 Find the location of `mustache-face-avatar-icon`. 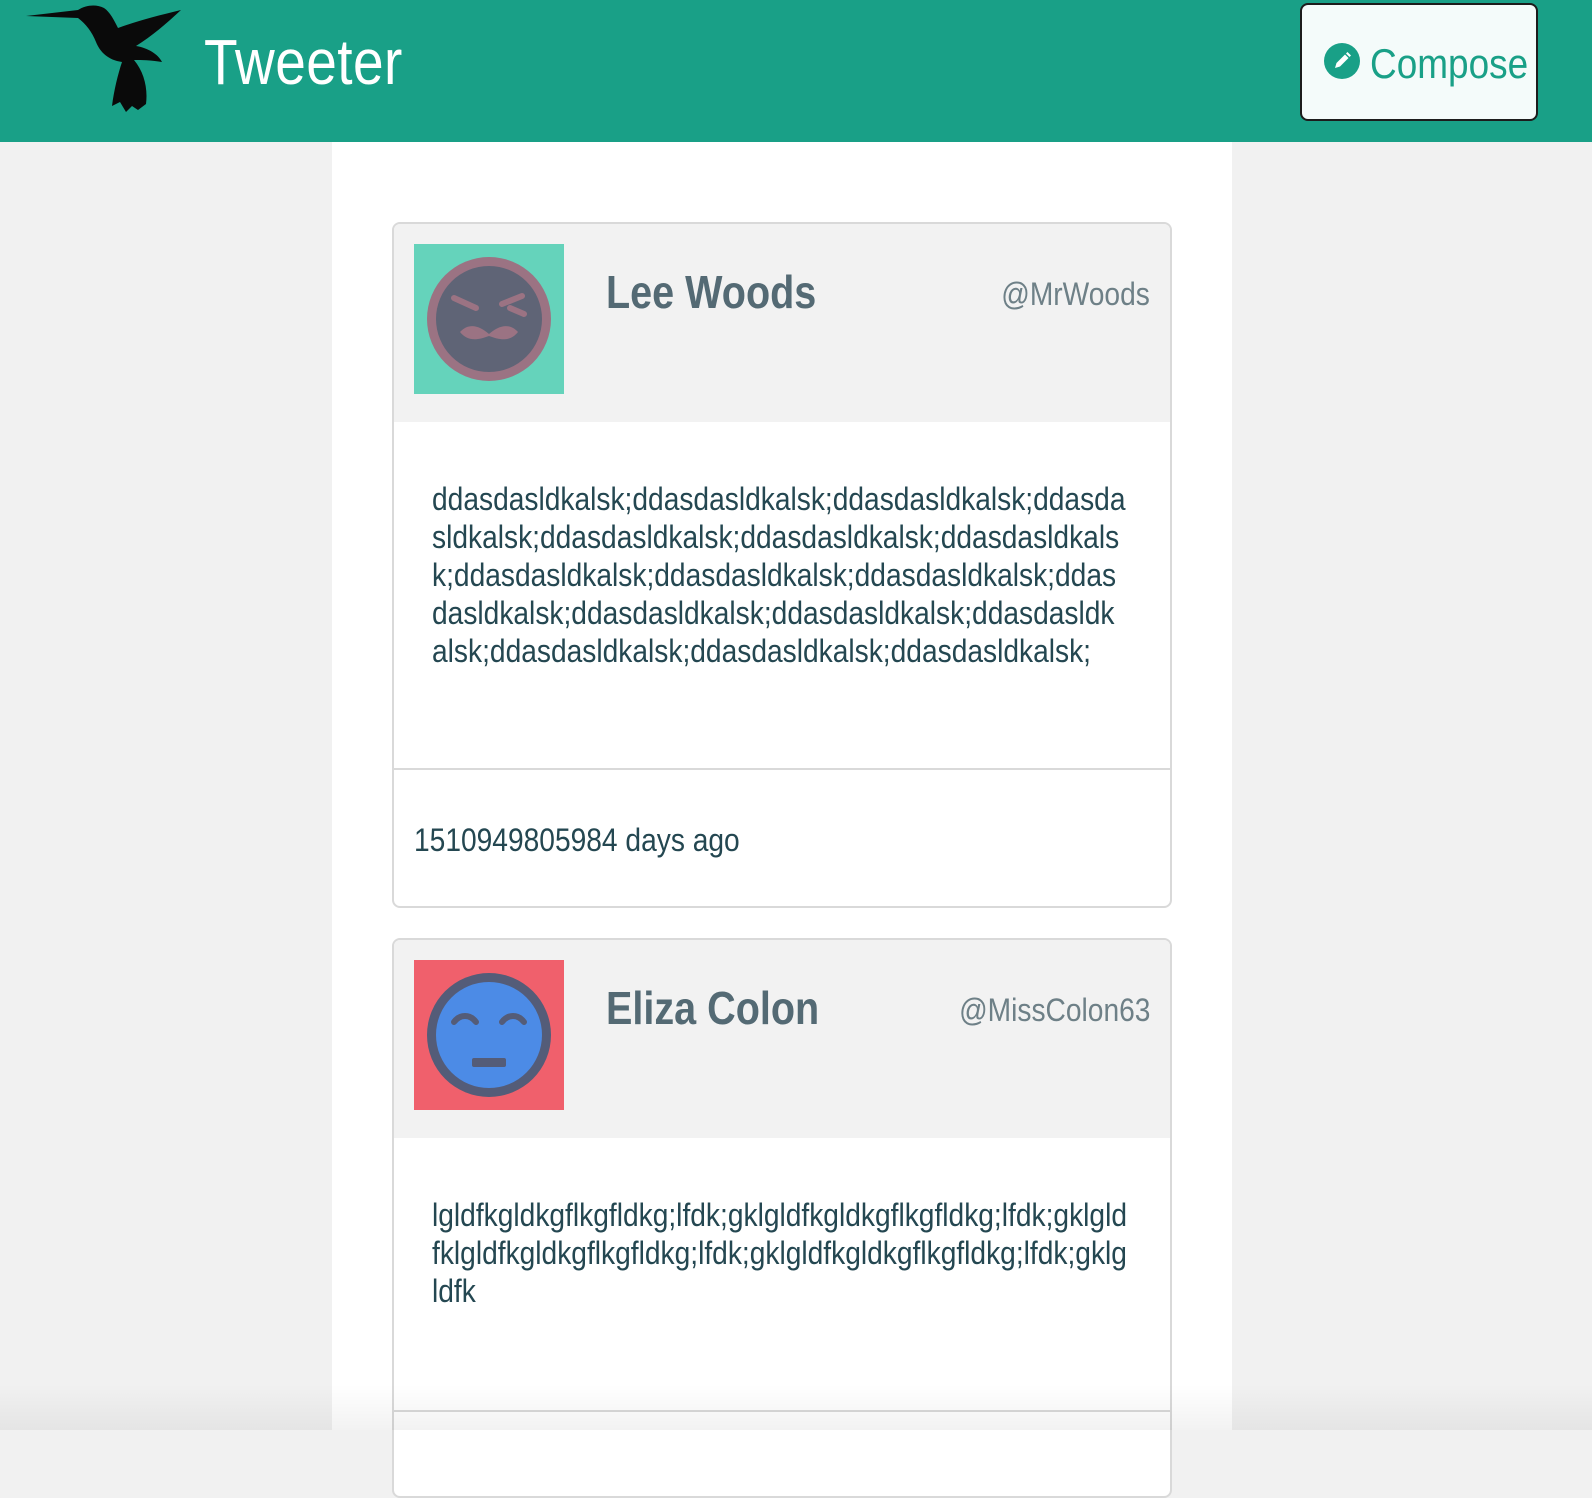

mustache-face-avatar-icon is located at coordinates (489, 319).